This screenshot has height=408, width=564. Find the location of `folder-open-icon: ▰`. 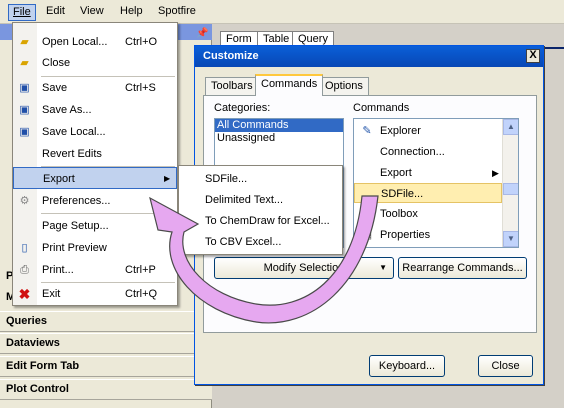

folder-open-icon: ▰ is located at coordinates (24, 42).